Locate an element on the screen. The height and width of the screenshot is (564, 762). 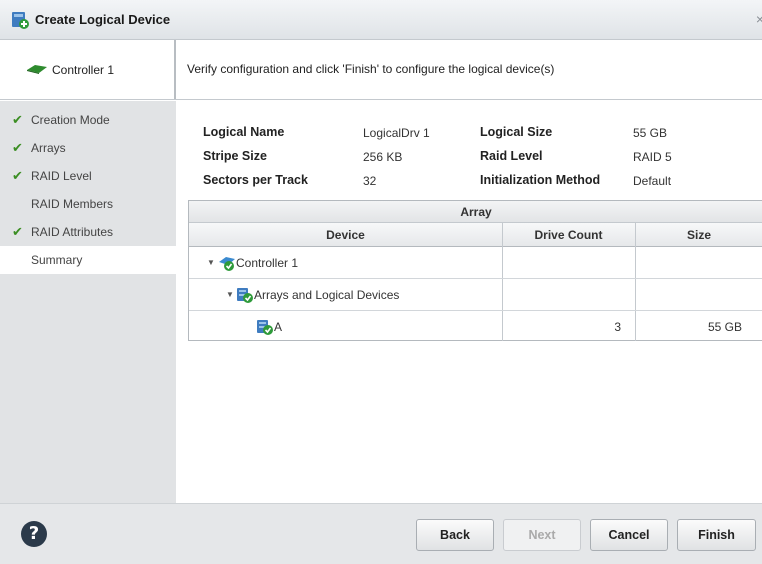
sectors-value: 32 is located at coordinates (370, 181).